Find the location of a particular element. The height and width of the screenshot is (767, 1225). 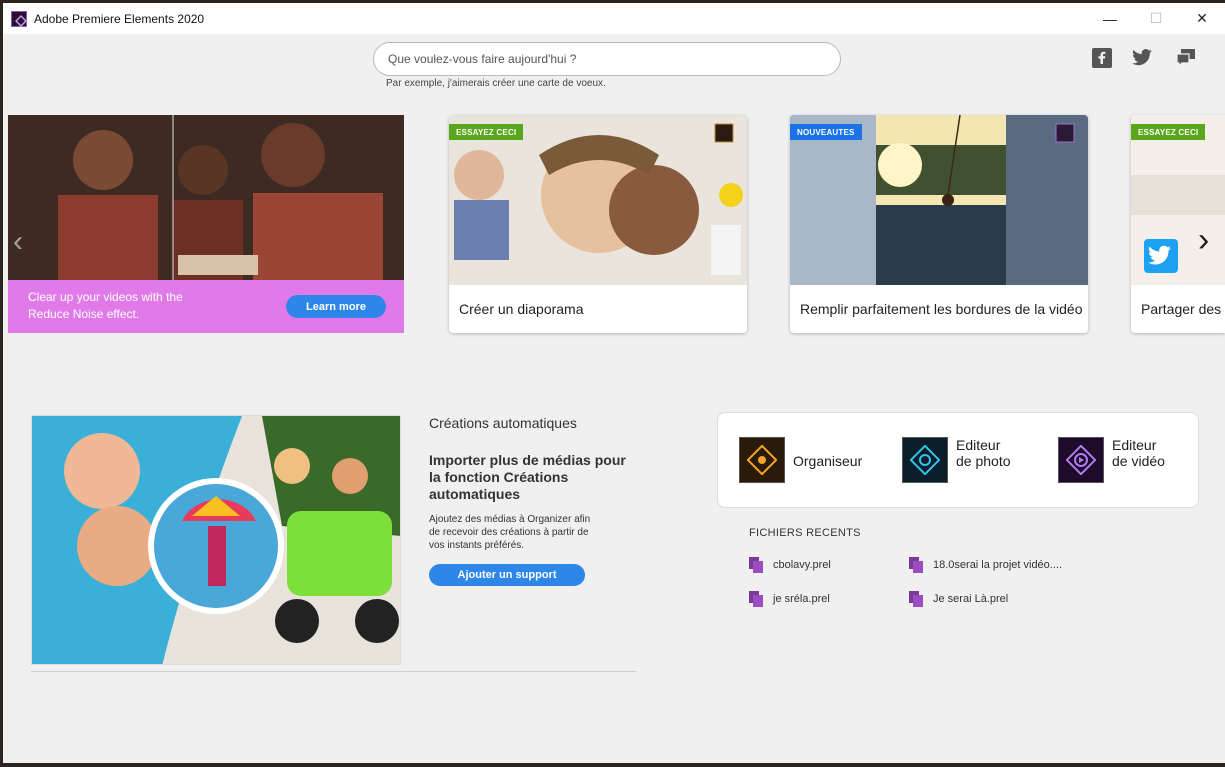

search-input: Que voulez-vous faire aujourd'hui ? is located at coordinates (607, 59).